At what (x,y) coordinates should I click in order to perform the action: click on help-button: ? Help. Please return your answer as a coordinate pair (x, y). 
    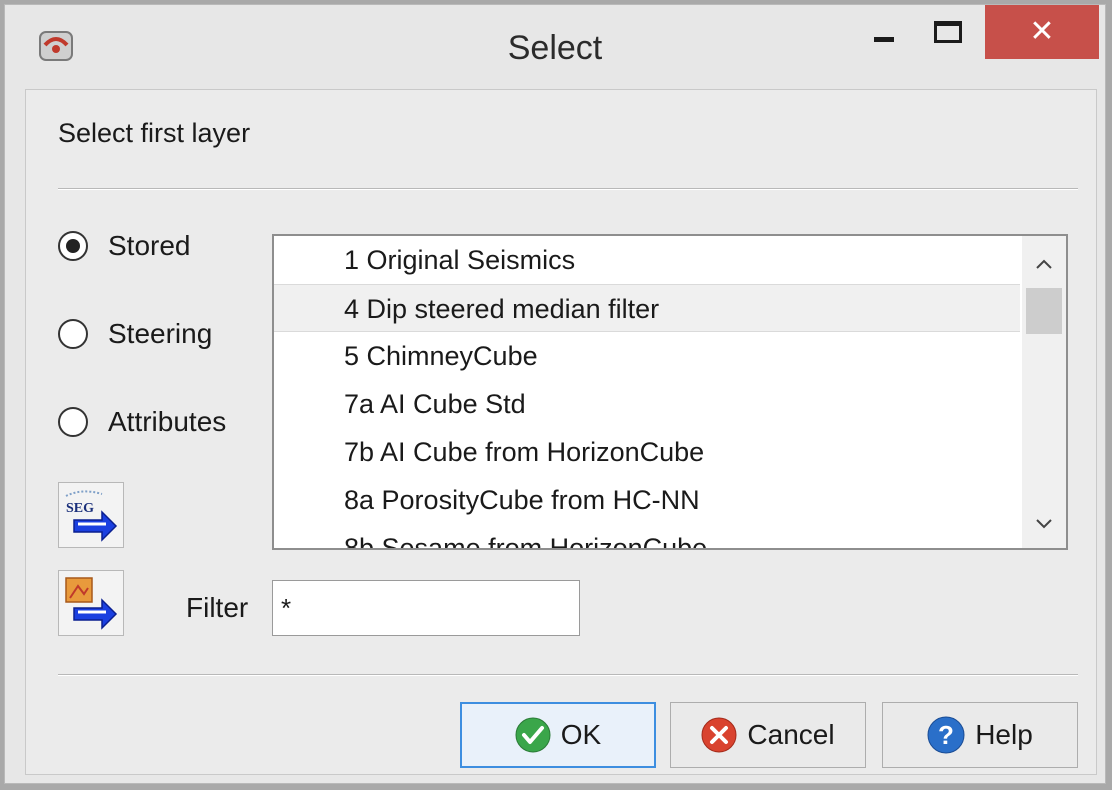
    Looking at the image, I should click on (980, 735).